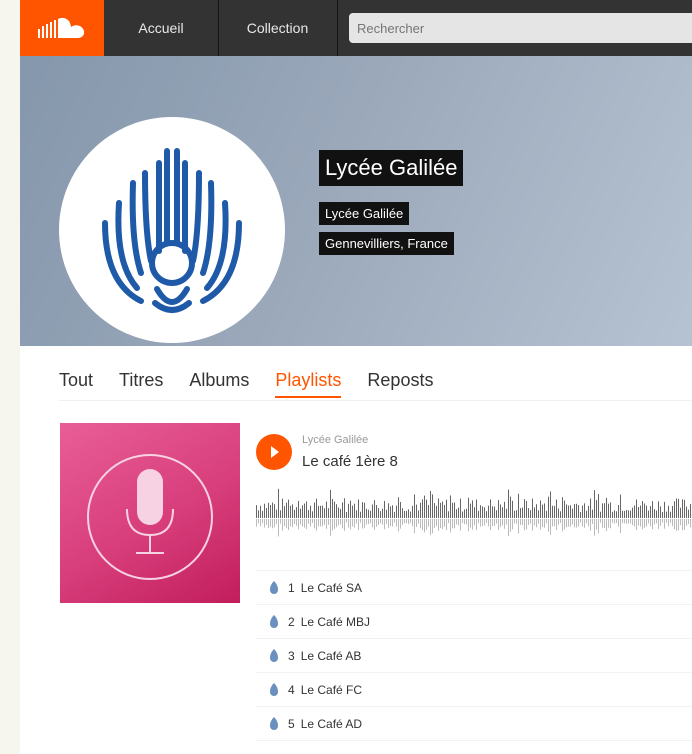 The height and width of the screenshot is (754, 692). I want to click on track-row: 4 Le Café FC, so click(474, 690).